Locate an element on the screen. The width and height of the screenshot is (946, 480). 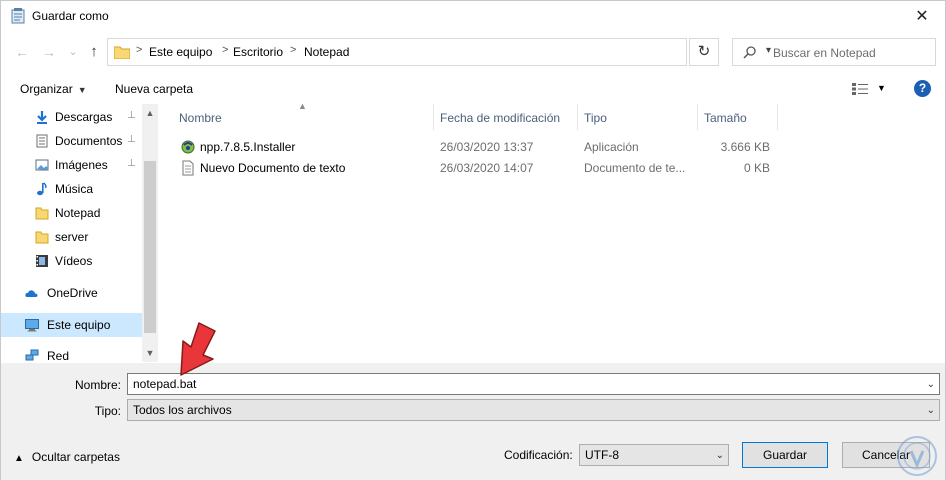
chevron-down-icon: ▼ is located at coordinates (82, 90).